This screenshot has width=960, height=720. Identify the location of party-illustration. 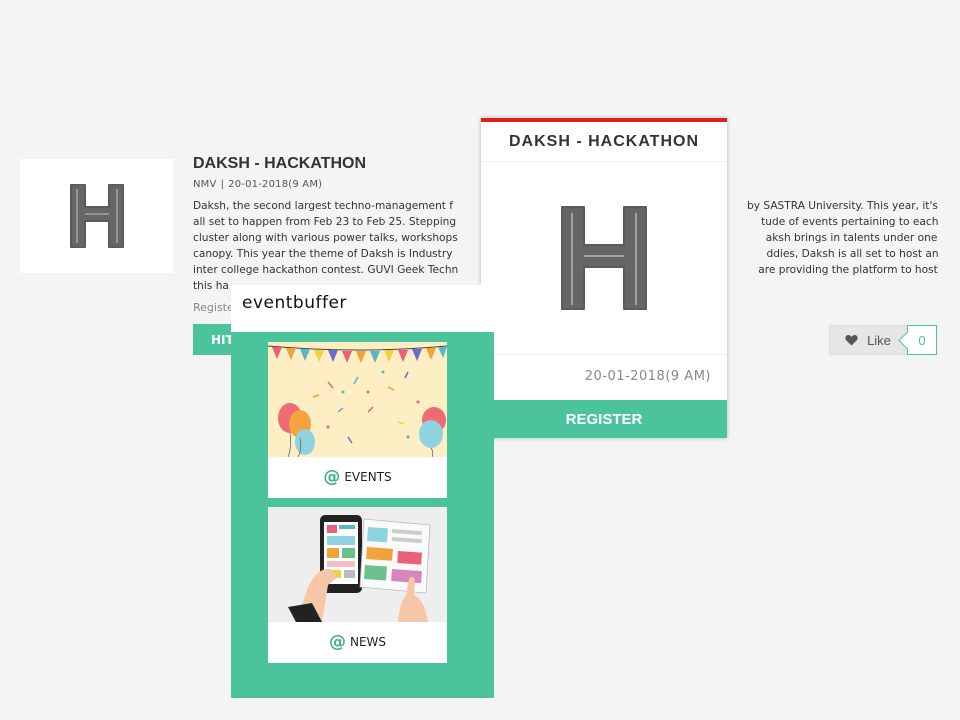
(357, 399).